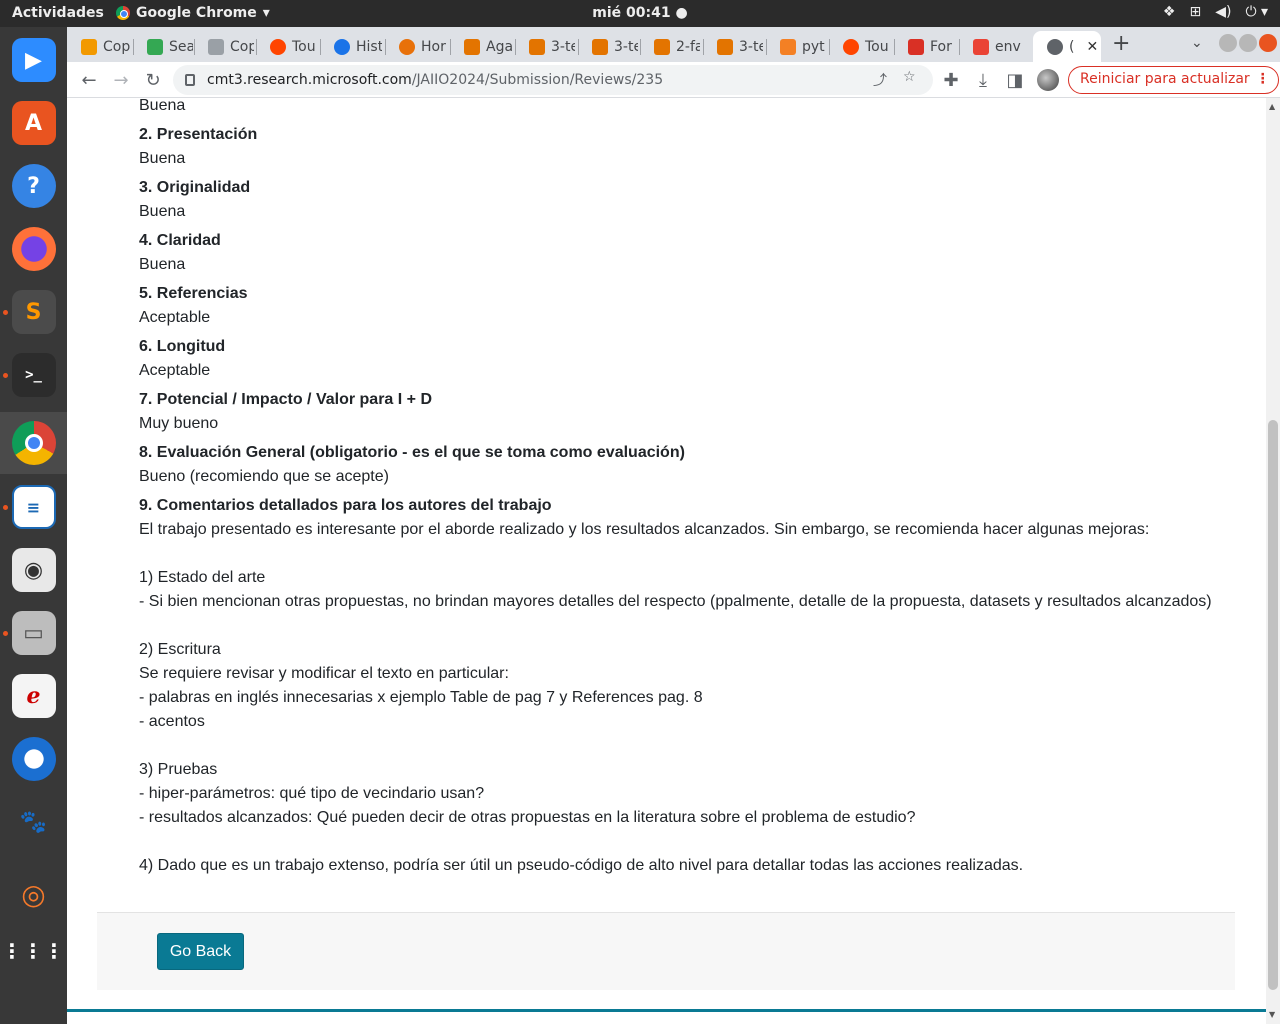 This screenshot has height=1024, width=1280. I want to click on terminal-icon: >_, so click(33, 375).